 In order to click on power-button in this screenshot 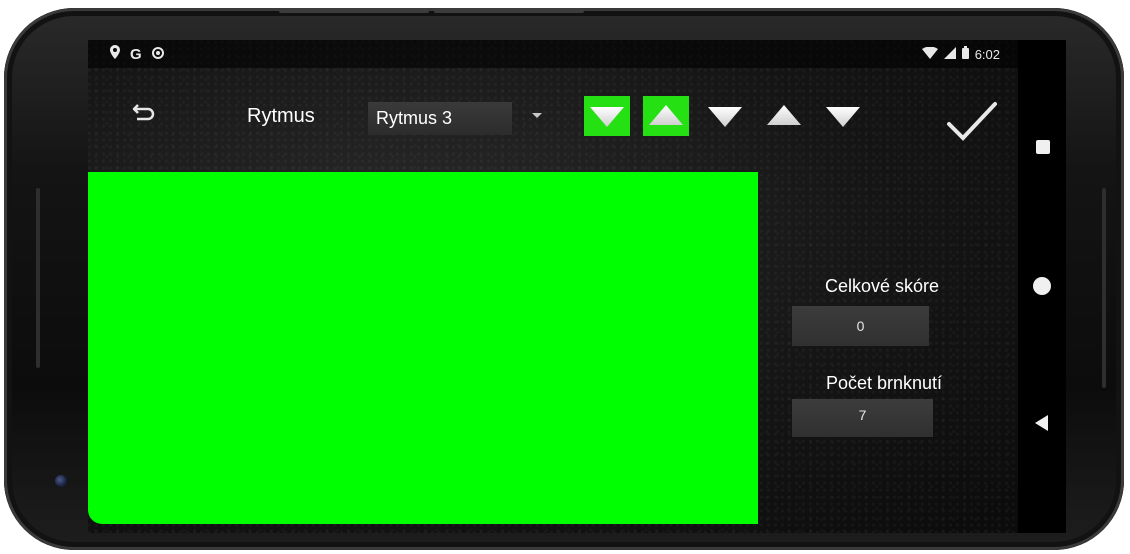, I will do `click(509, 10)`.